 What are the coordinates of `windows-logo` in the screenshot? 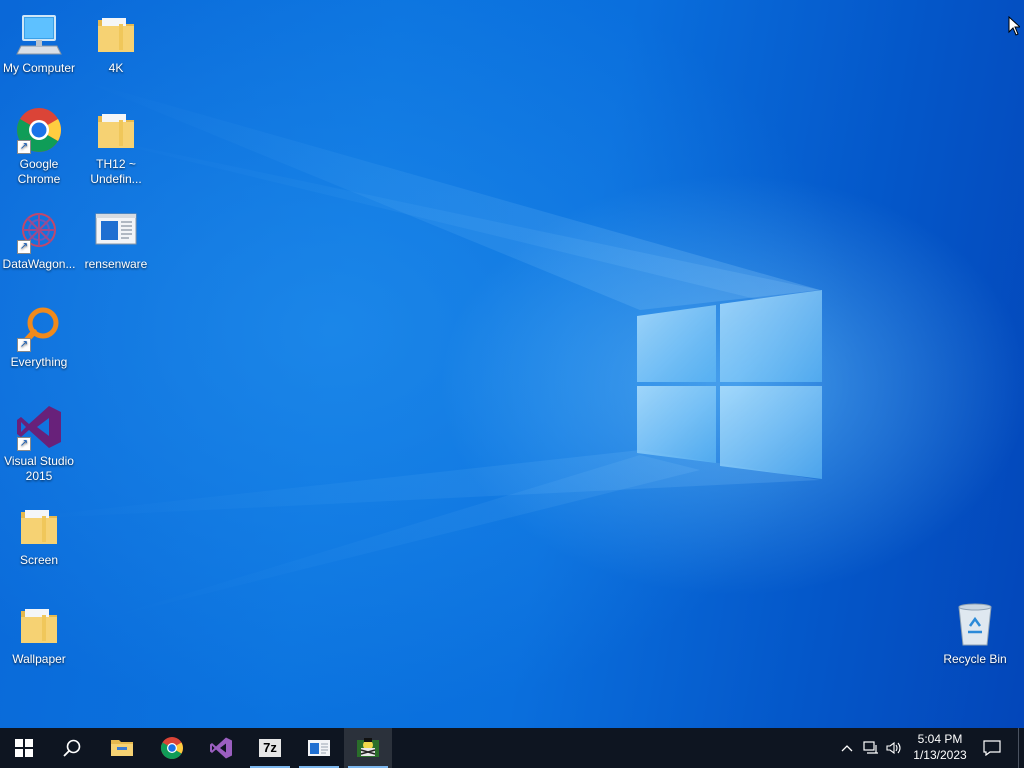 It's located at (729, 384).